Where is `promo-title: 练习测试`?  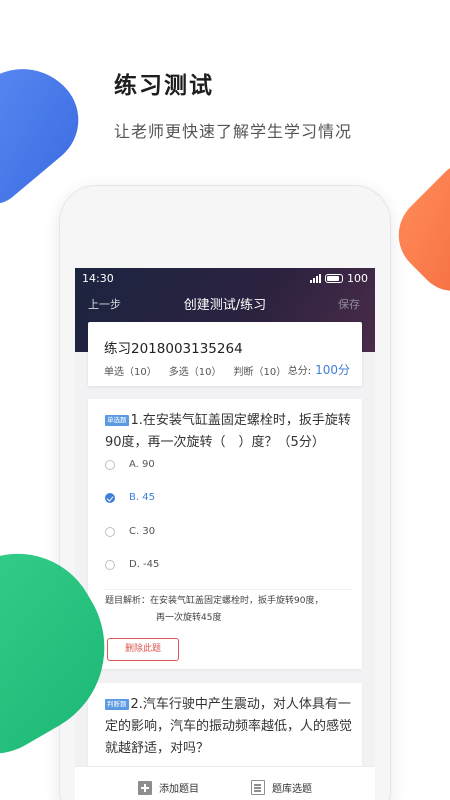
promo-title: 练习测试 is located at coordinates (164, 86).